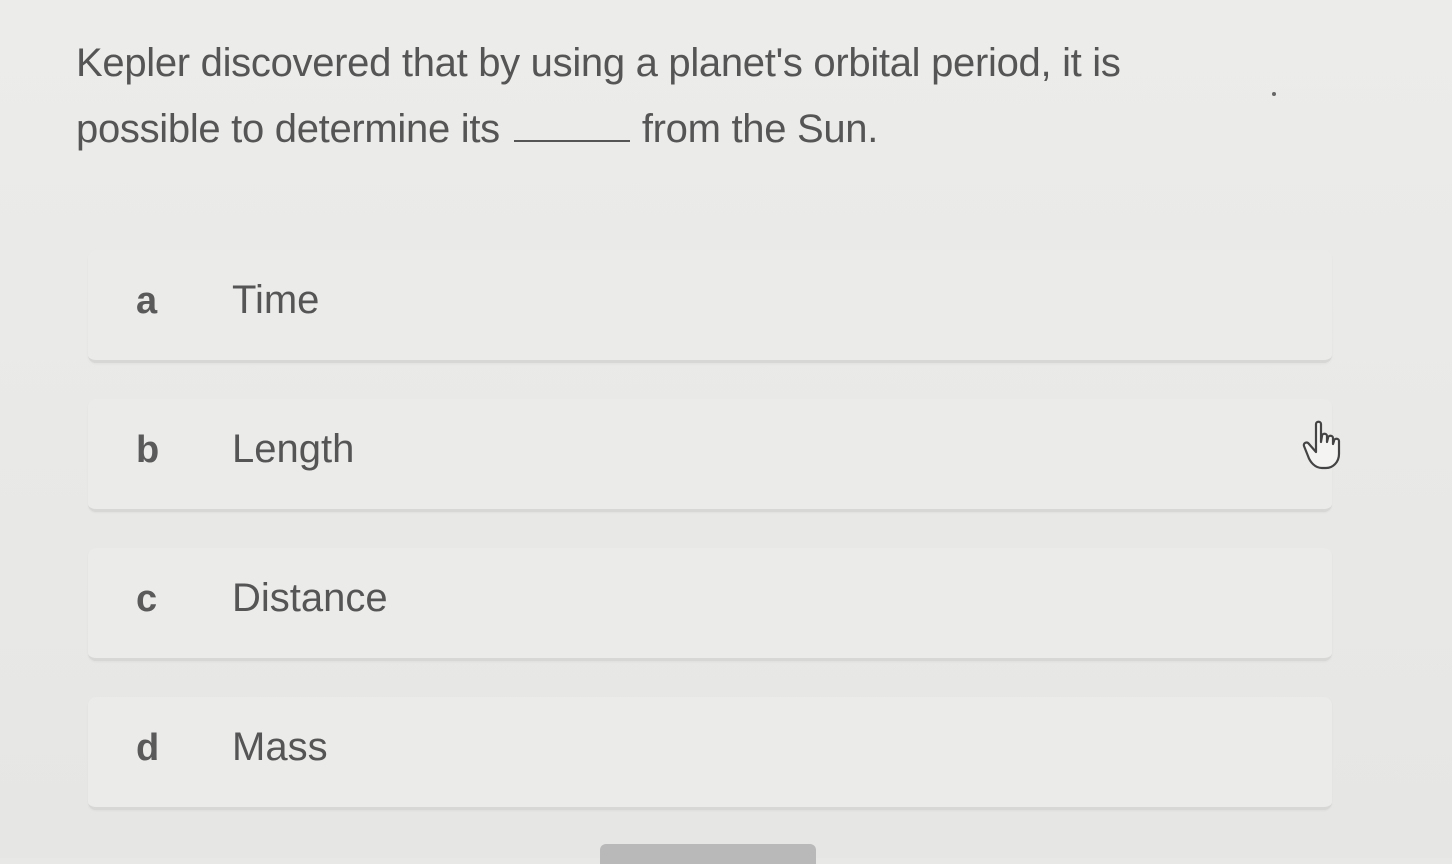 The height and width of the screenshot is (864, 1452). I want to click on option-b: b Length, so click(710, 455).